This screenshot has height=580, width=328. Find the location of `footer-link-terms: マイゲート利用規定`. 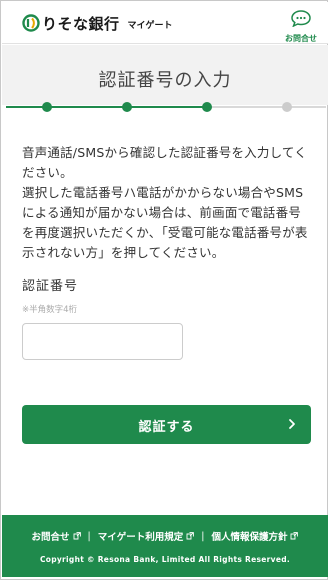

footer-link-terms: マイゲート利用規定 is located at coordinates (146, 536).